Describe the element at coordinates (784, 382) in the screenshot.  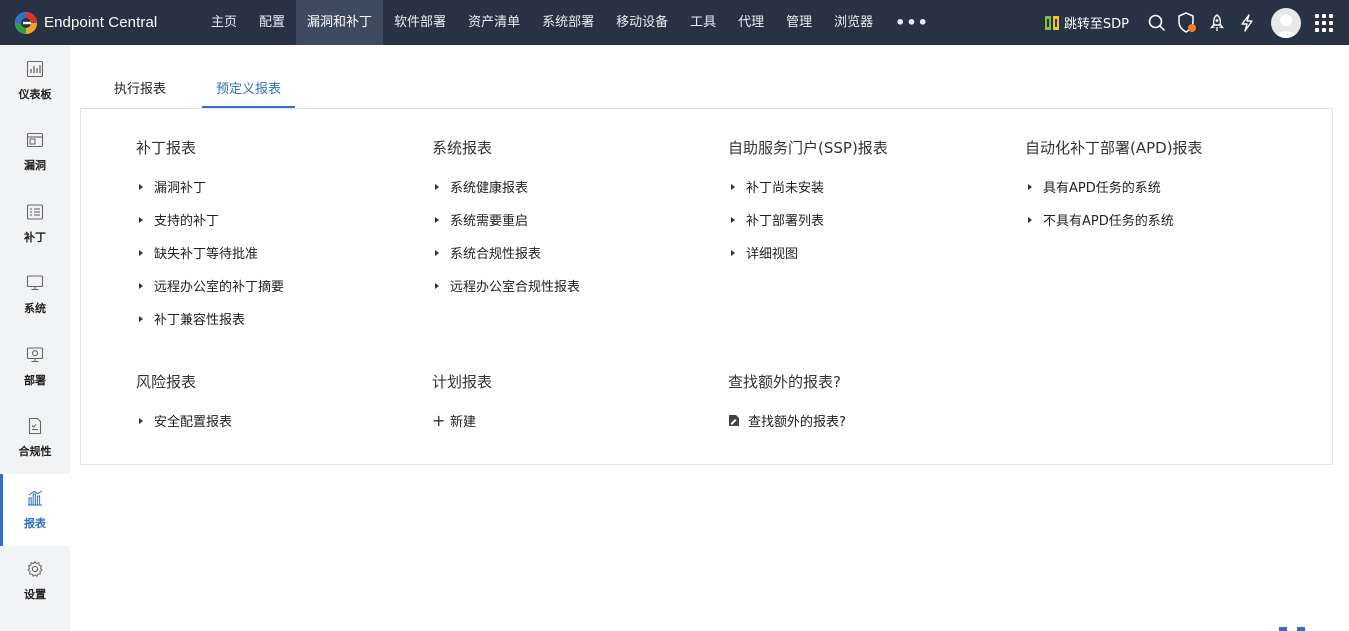
I see `section-heading: 查找额外的报表?` at that location.